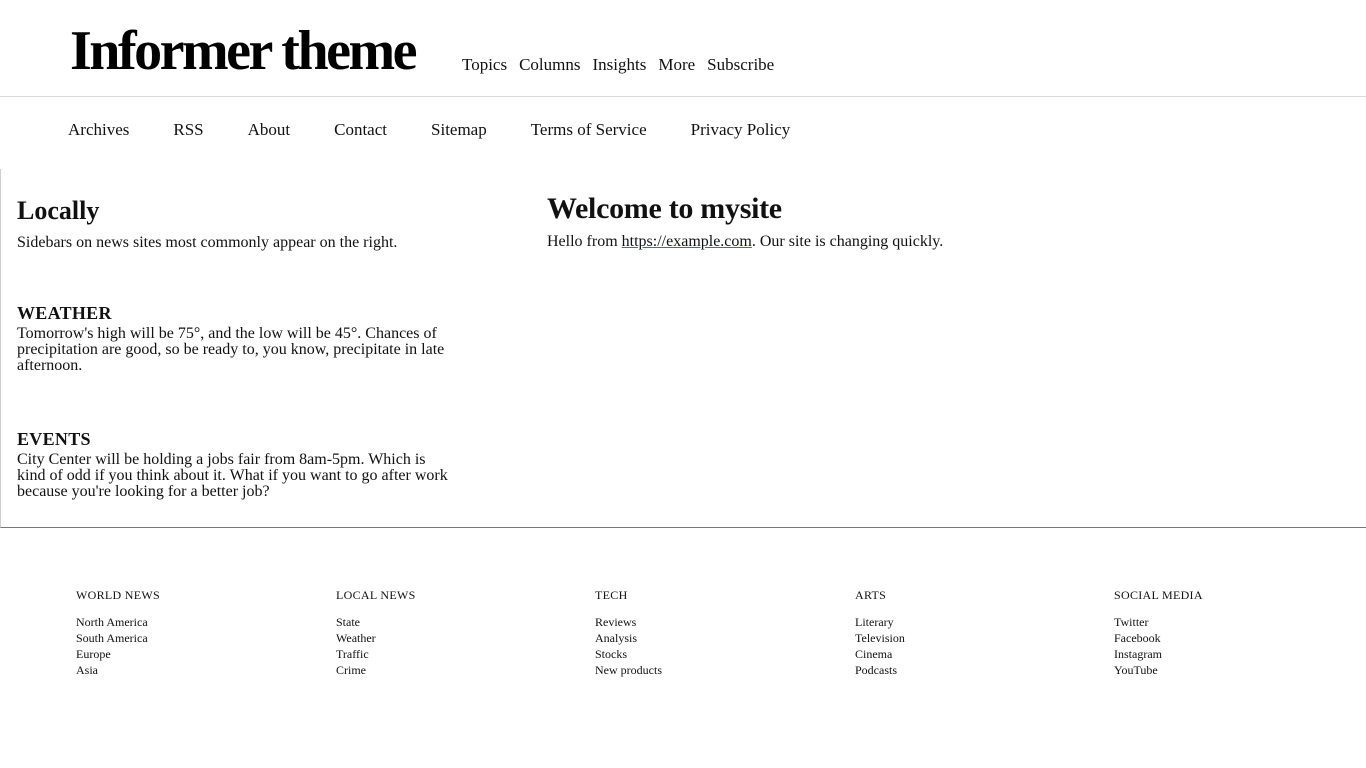 This screenshot has width=1366, height=768. What do you see at coordinates (1137, 638) in the screenshot?
I see `footer-link: Facebook` at bounding box center [1137, 638].